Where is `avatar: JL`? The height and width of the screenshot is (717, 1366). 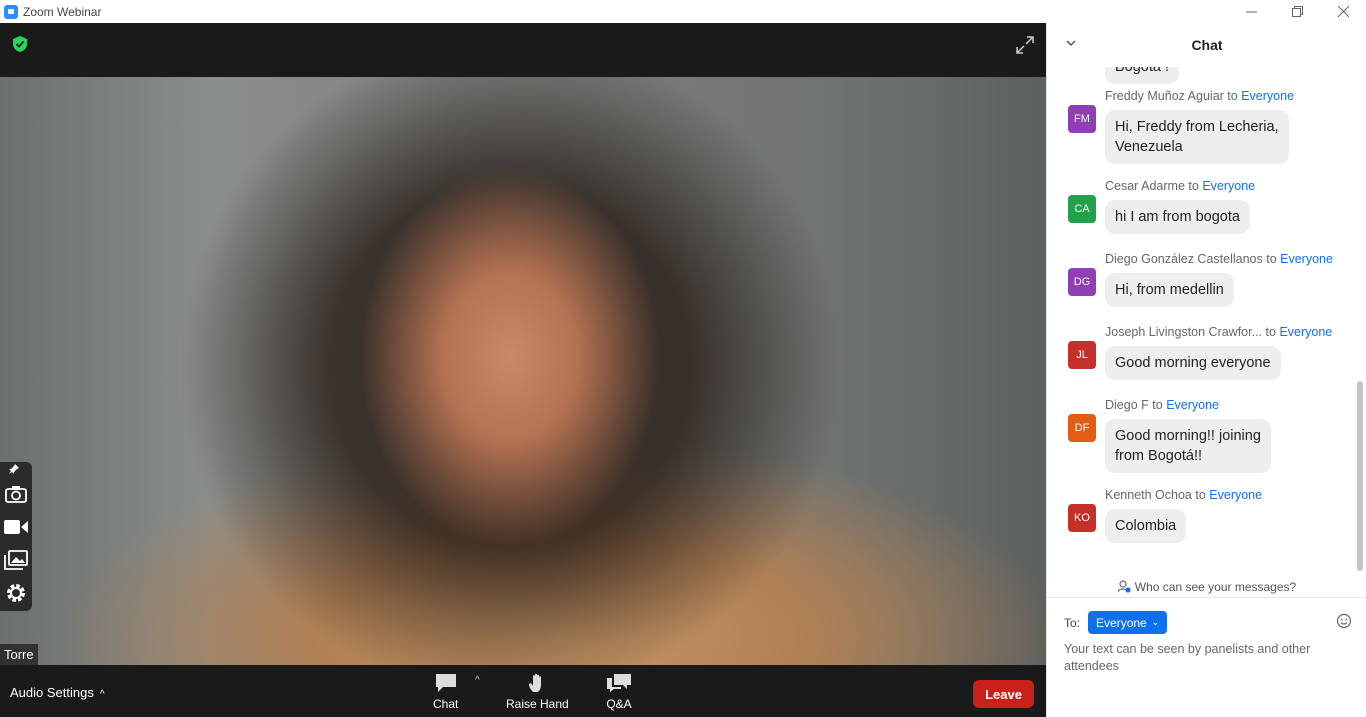 avatar: JL is located at coordinates (1082, 355).